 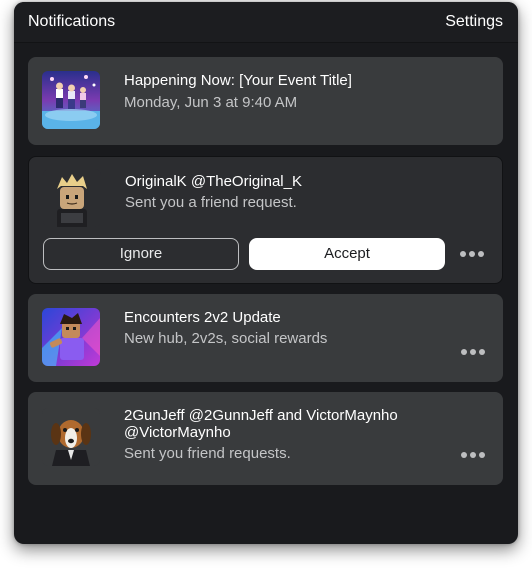 What do you see at coordinates (266, 22) in the screenshot?
I see `notifications-header: Notifications Settings` at bounding box center [266, 22].